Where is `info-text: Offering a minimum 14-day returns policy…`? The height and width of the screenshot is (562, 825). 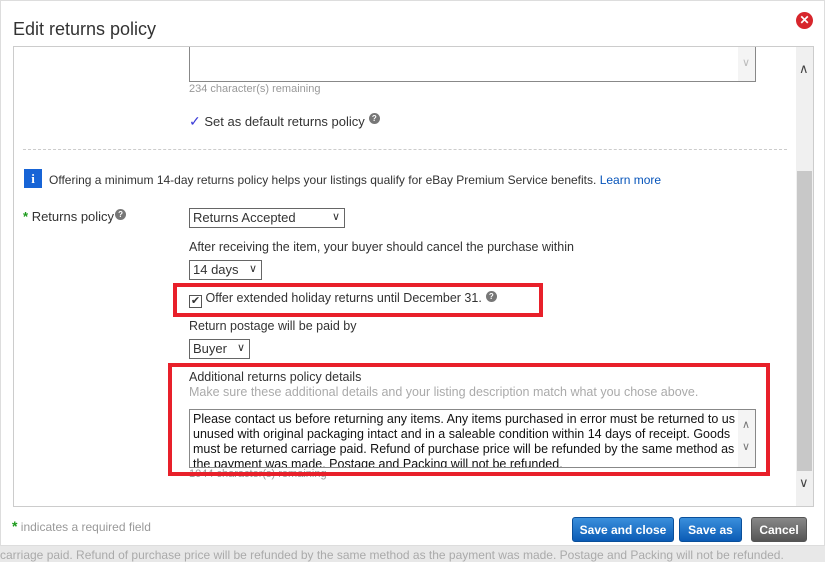
info-text: Offering a minimum 14-day returns policy… is located at coordinates (323, 180).